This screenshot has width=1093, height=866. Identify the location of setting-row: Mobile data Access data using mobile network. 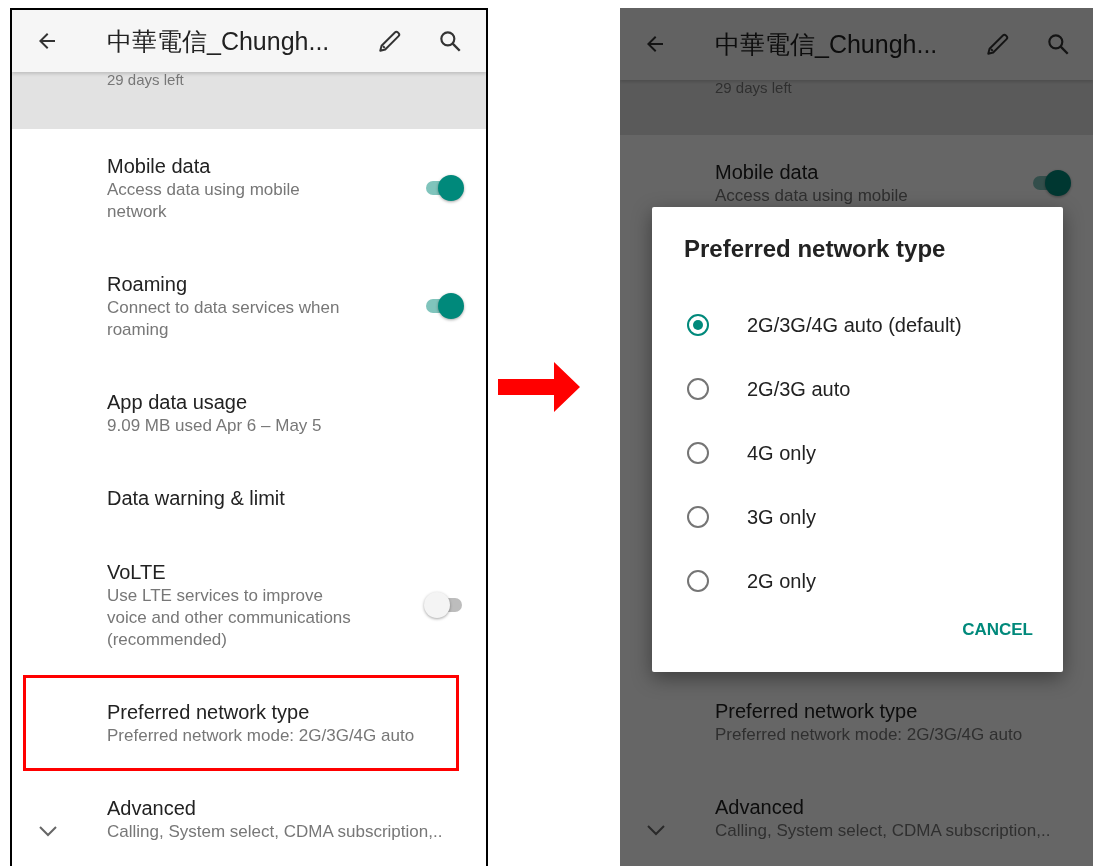
(249, 188).